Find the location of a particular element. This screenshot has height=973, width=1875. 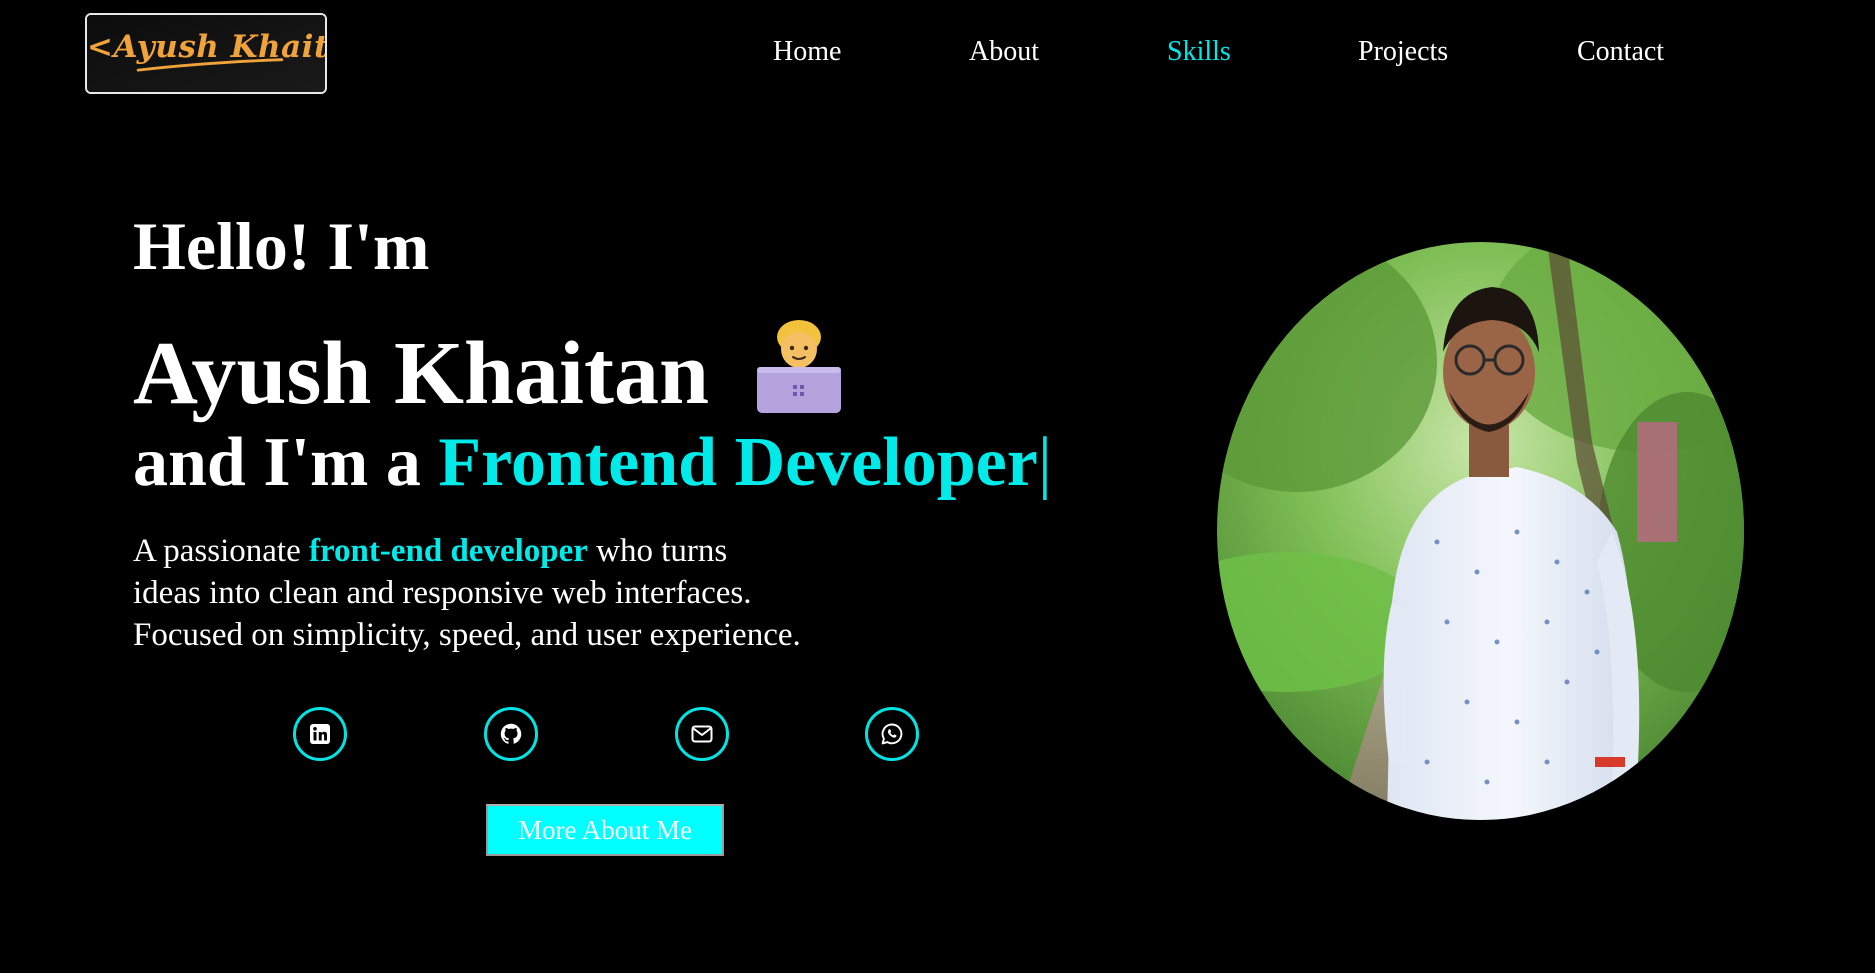

hero-greeting: Hello! I'm is located at coordinates (281, 246).